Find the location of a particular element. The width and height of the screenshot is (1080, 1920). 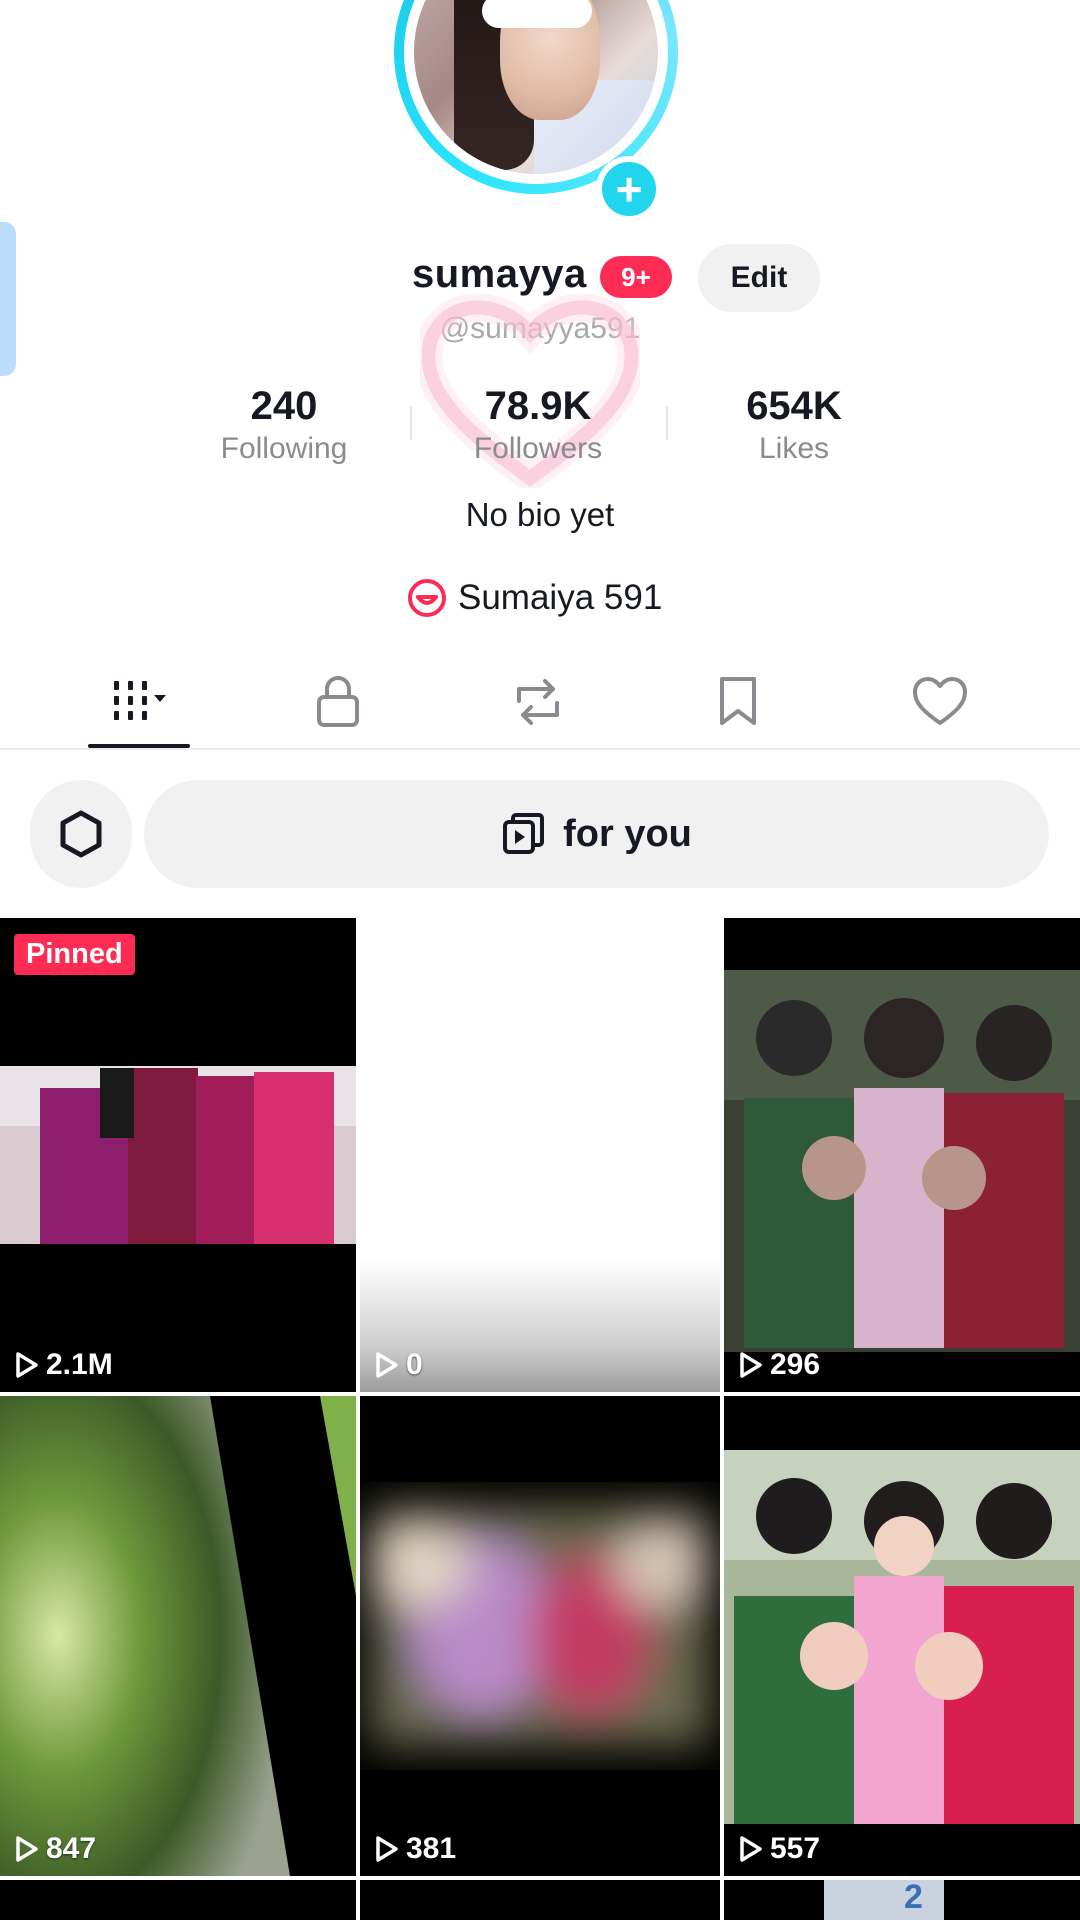

tab-liked is located at coordinates (940, 702).